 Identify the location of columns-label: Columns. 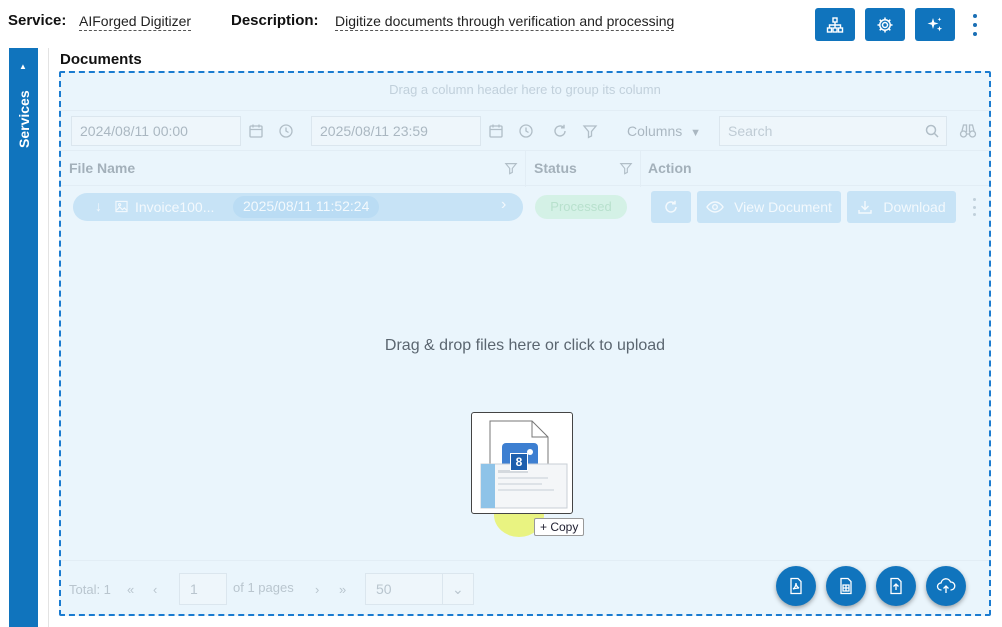
(655, 131).